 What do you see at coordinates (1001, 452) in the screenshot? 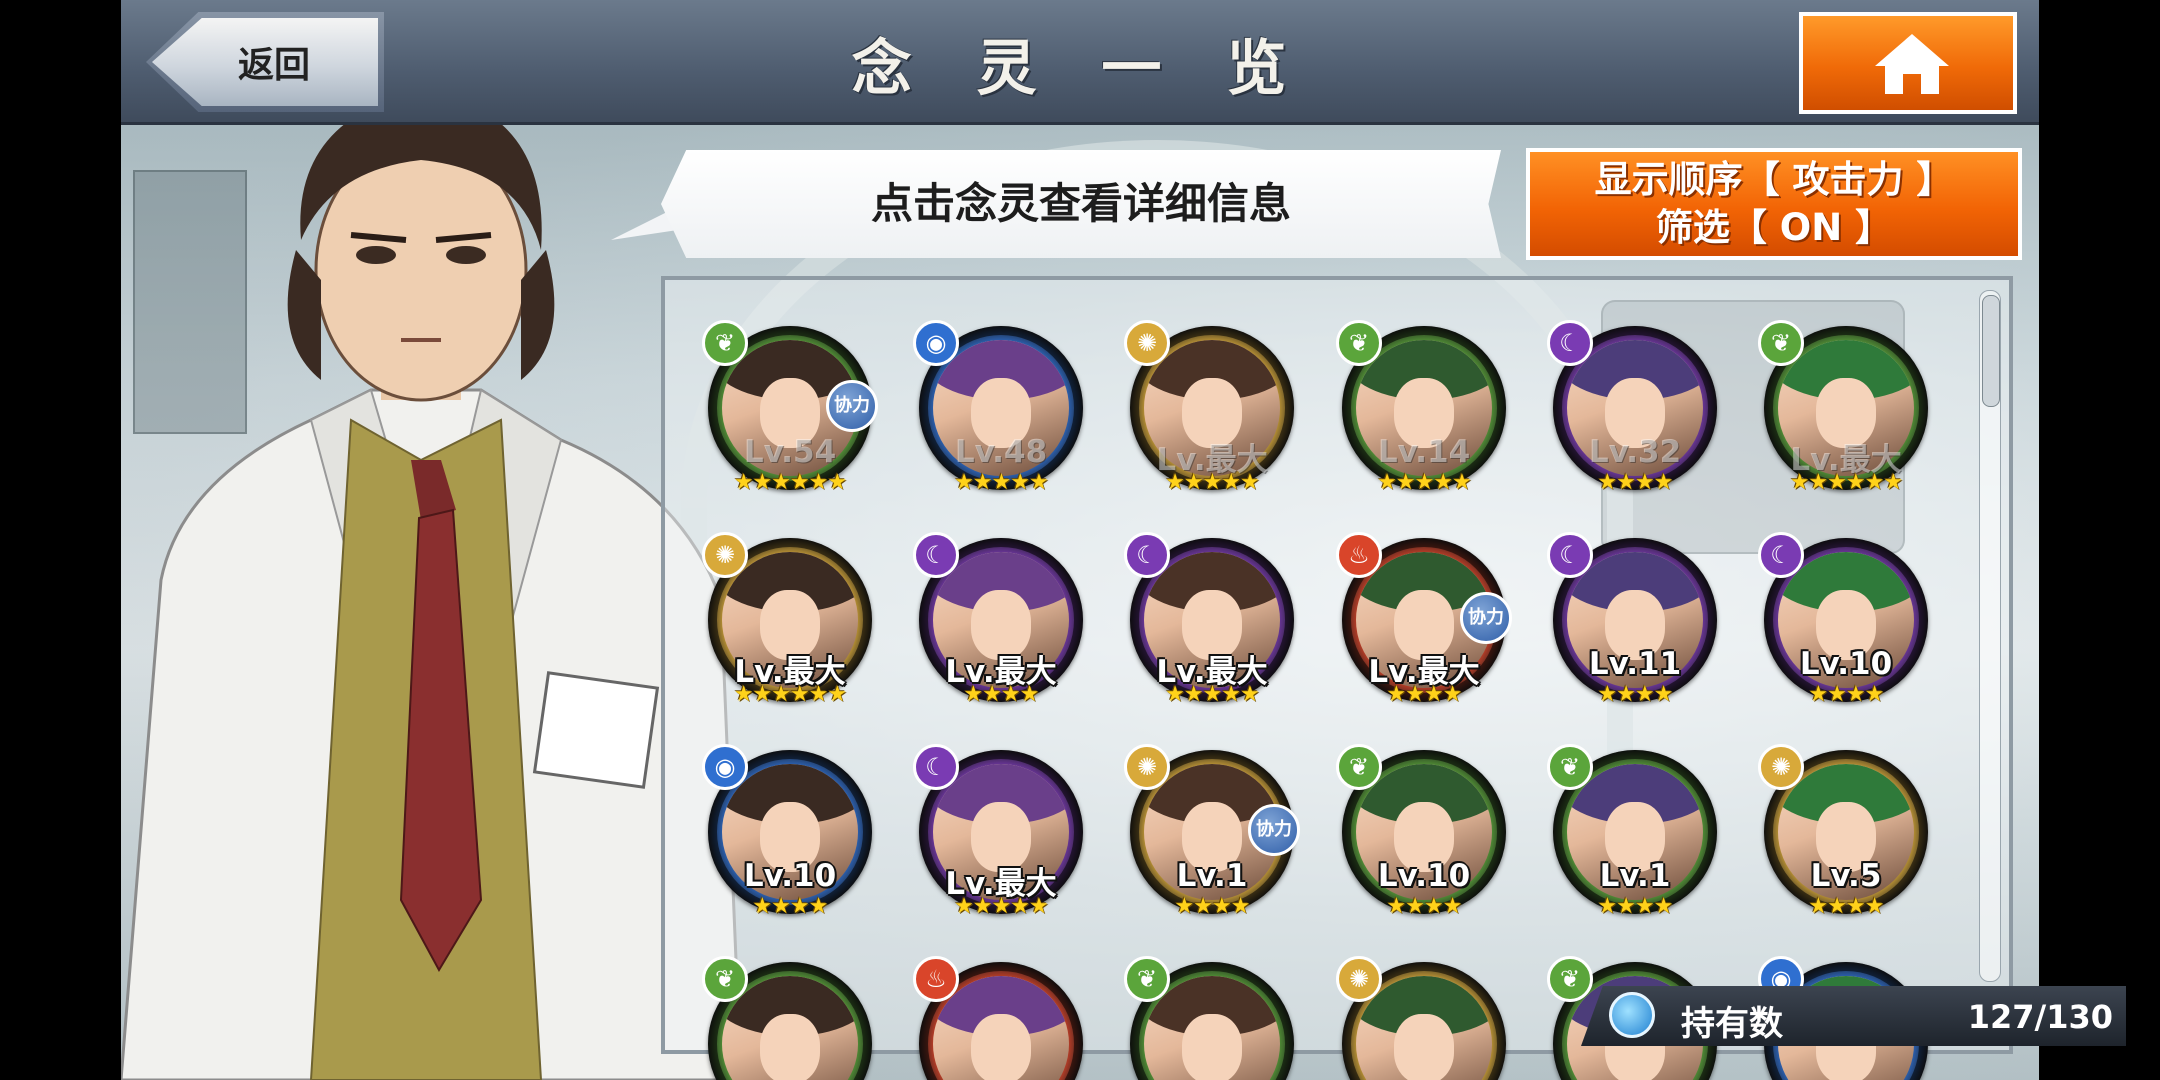
I see `spirit-level: Lv.48` at bounding box center [1001, 452].